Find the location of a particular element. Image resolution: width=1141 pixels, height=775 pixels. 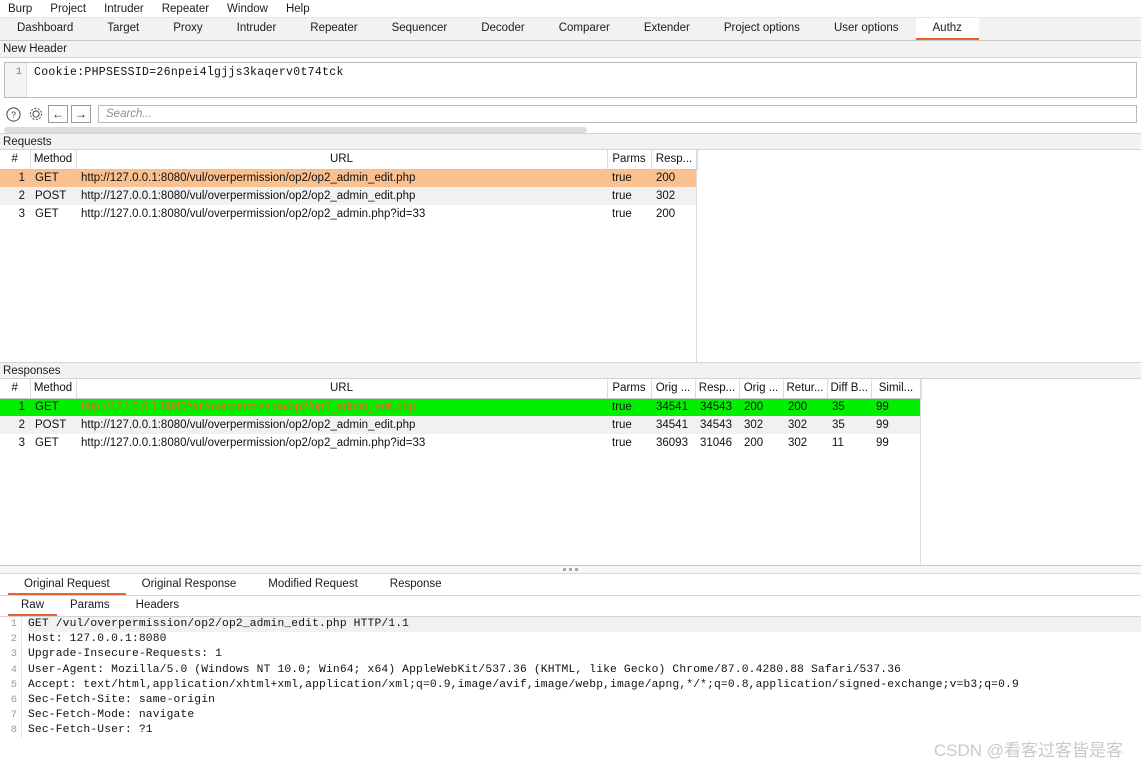

raw-line-num: 4 is located at coordinates (13, 669).